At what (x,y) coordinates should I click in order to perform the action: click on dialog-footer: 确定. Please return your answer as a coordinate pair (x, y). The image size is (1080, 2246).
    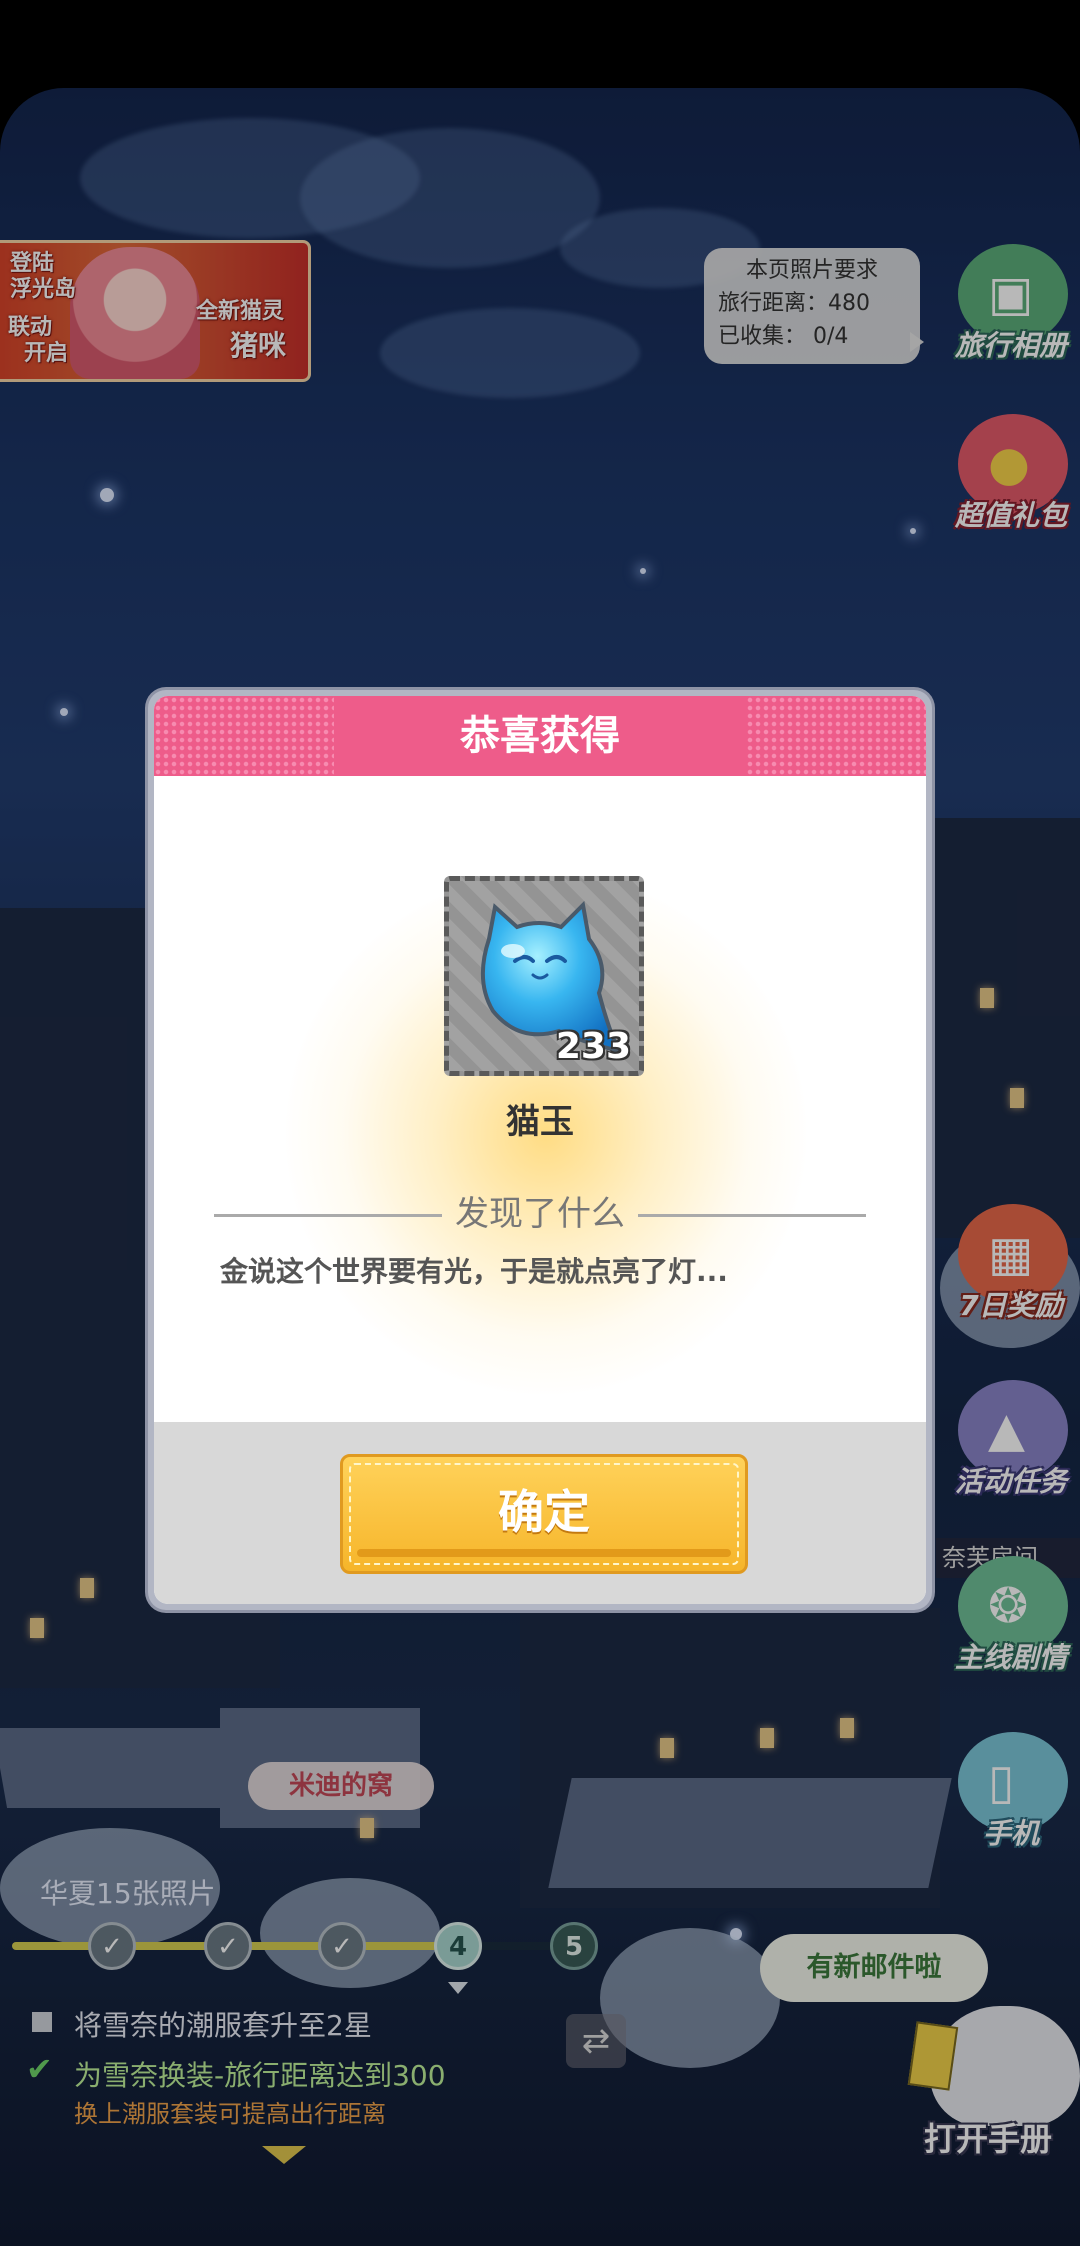
    Looking at the image, I should click on (540, 1513).